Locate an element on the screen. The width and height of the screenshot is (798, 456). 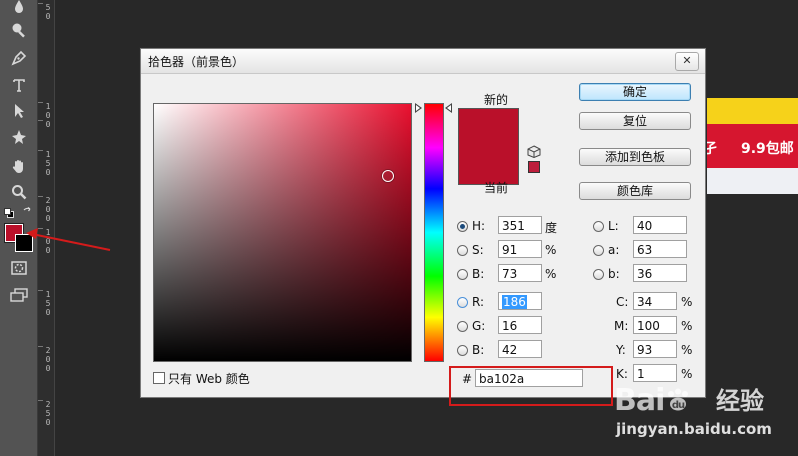
lab-a-radio is located at coordinates (598, 250).